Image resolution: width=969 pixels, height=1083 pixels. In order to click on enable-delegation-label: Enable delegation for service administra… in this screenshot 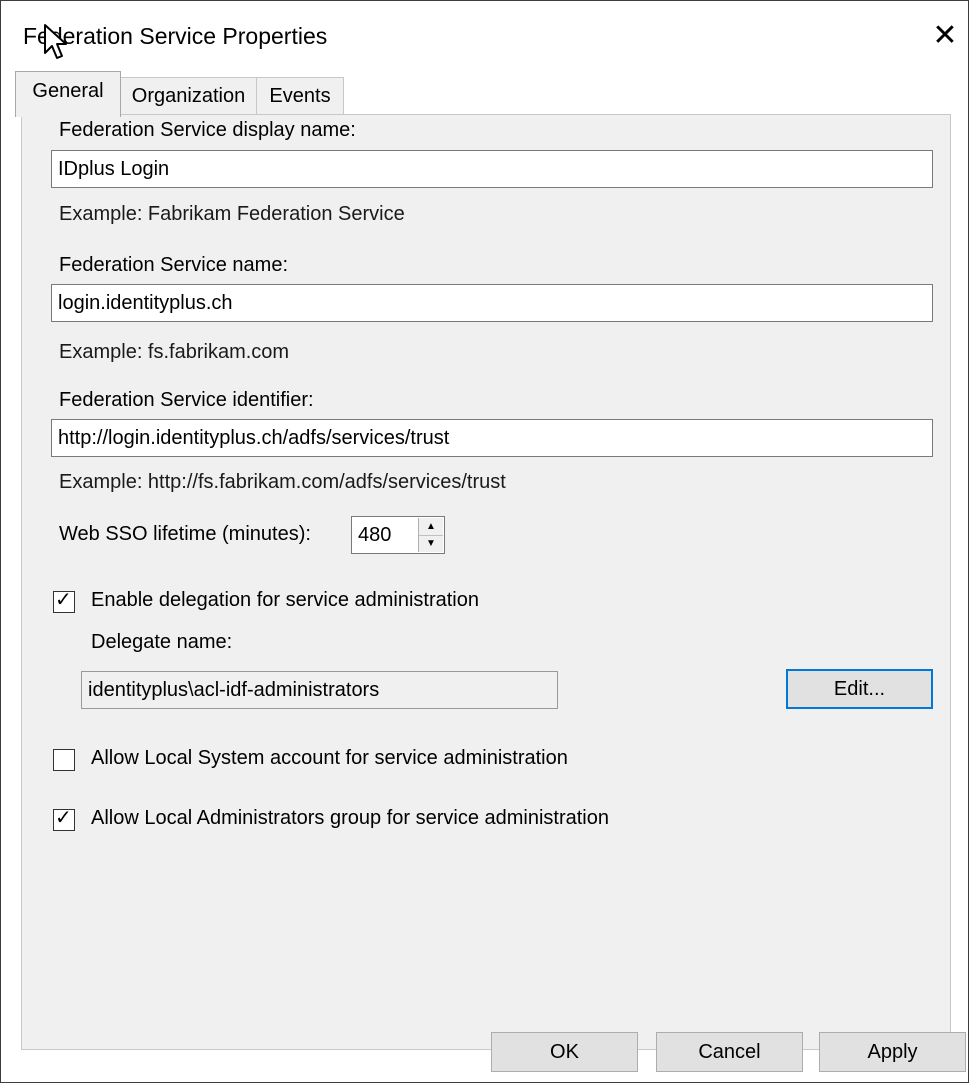, I will do `click(285, 600)`.